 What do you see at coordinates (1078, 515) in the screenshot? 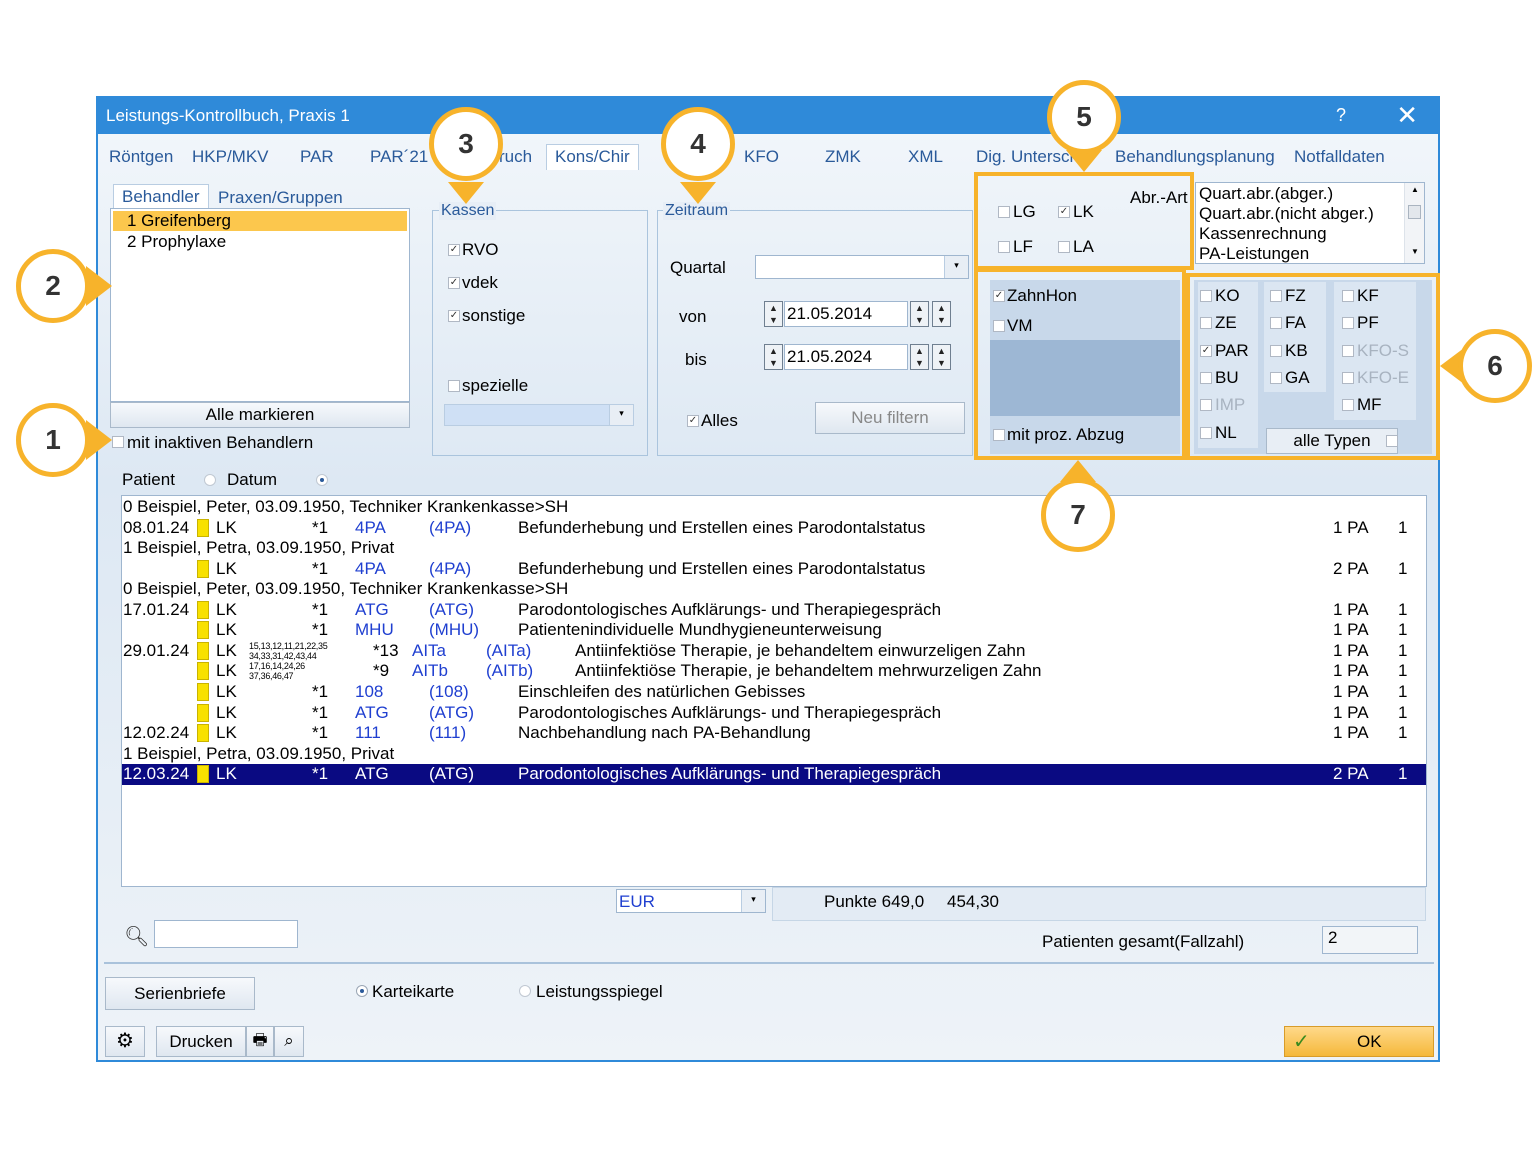
I see `callout-badge-7: 7` at bounding box center [1078, 515].